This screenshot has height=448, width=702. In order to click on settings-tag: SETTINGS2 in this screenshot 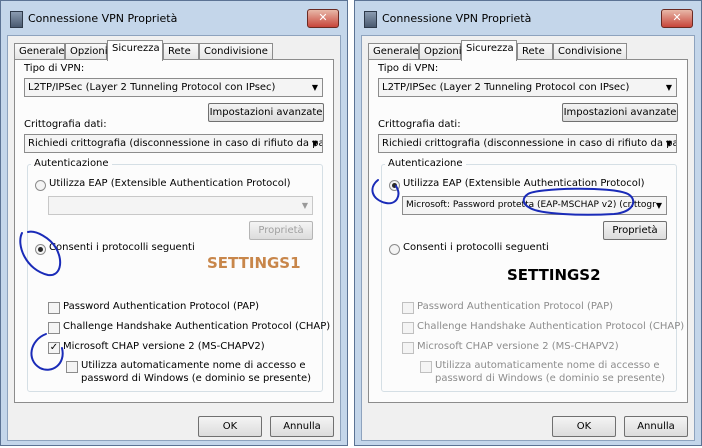, I will do `click(554, 275)`.